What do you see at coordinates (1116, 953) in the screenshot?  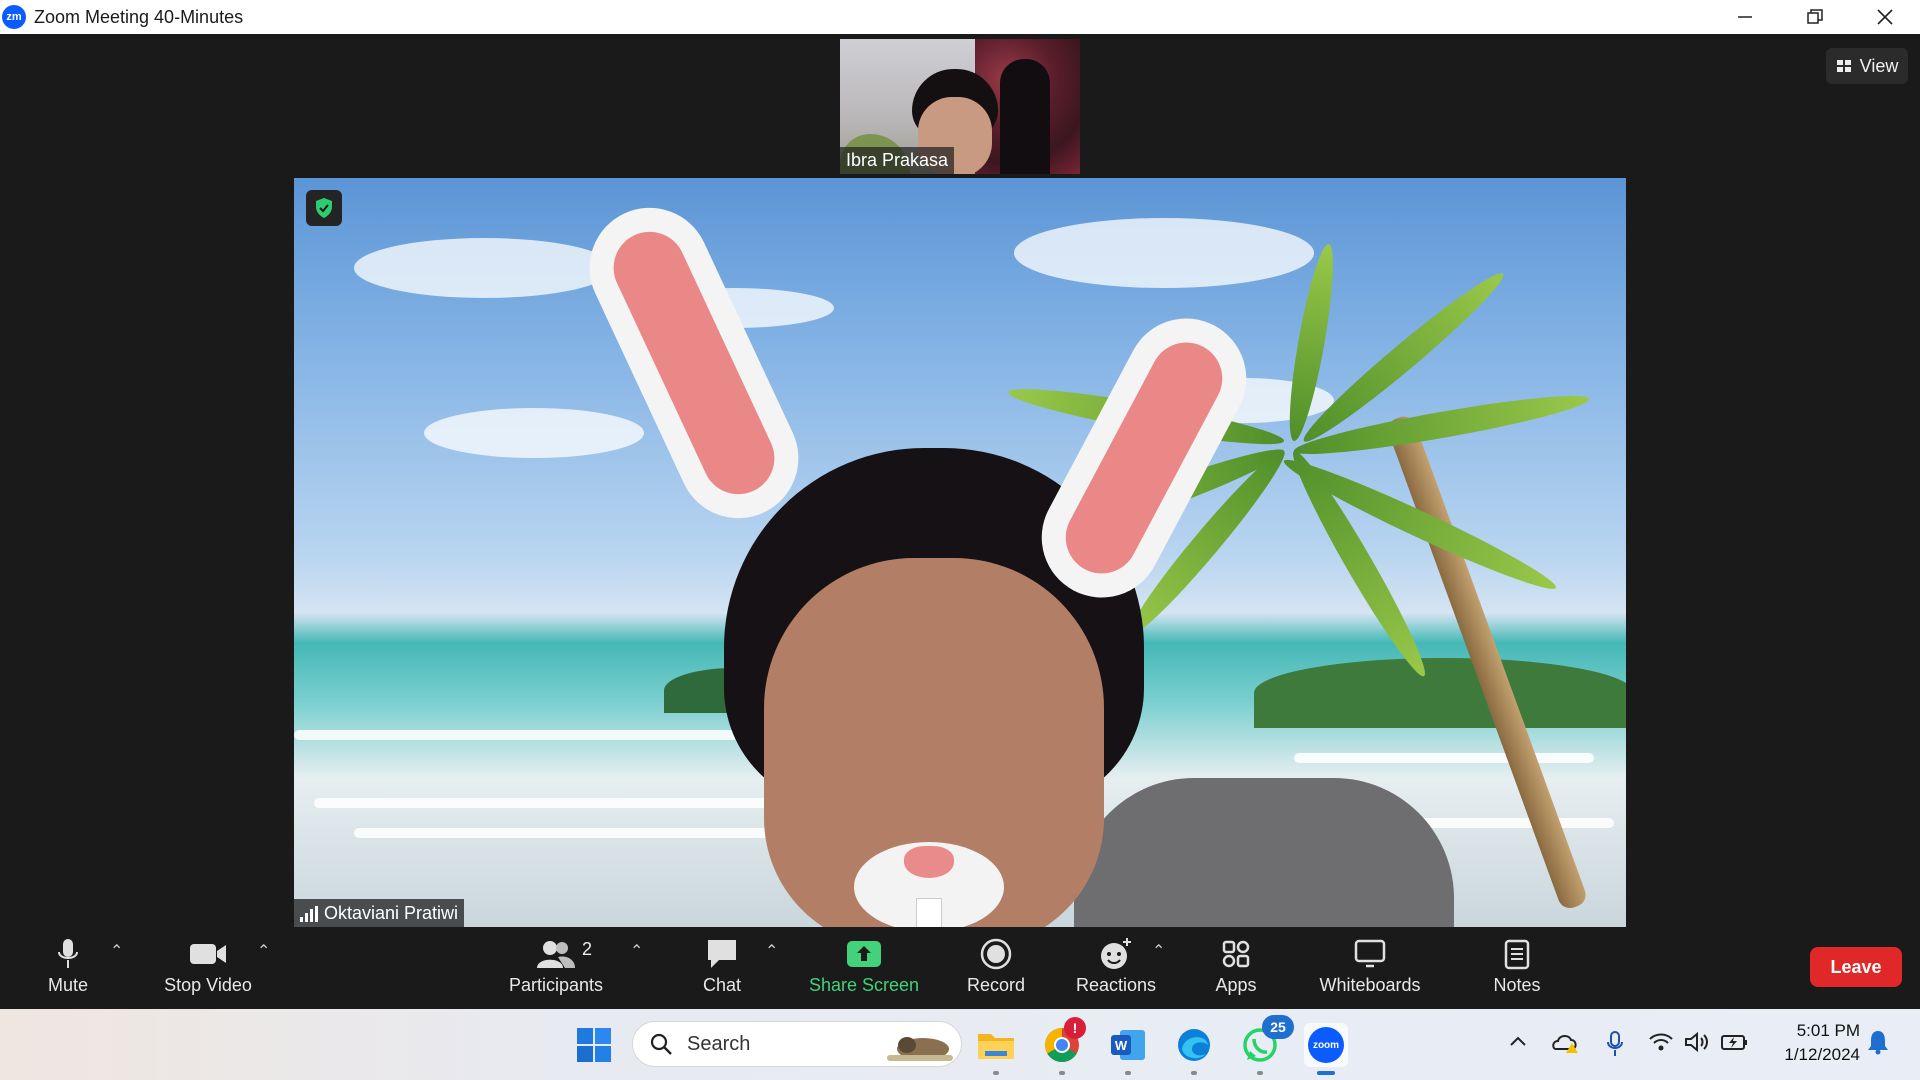 I see `smiley-plus-icon` at bounding box center [1116, 953].